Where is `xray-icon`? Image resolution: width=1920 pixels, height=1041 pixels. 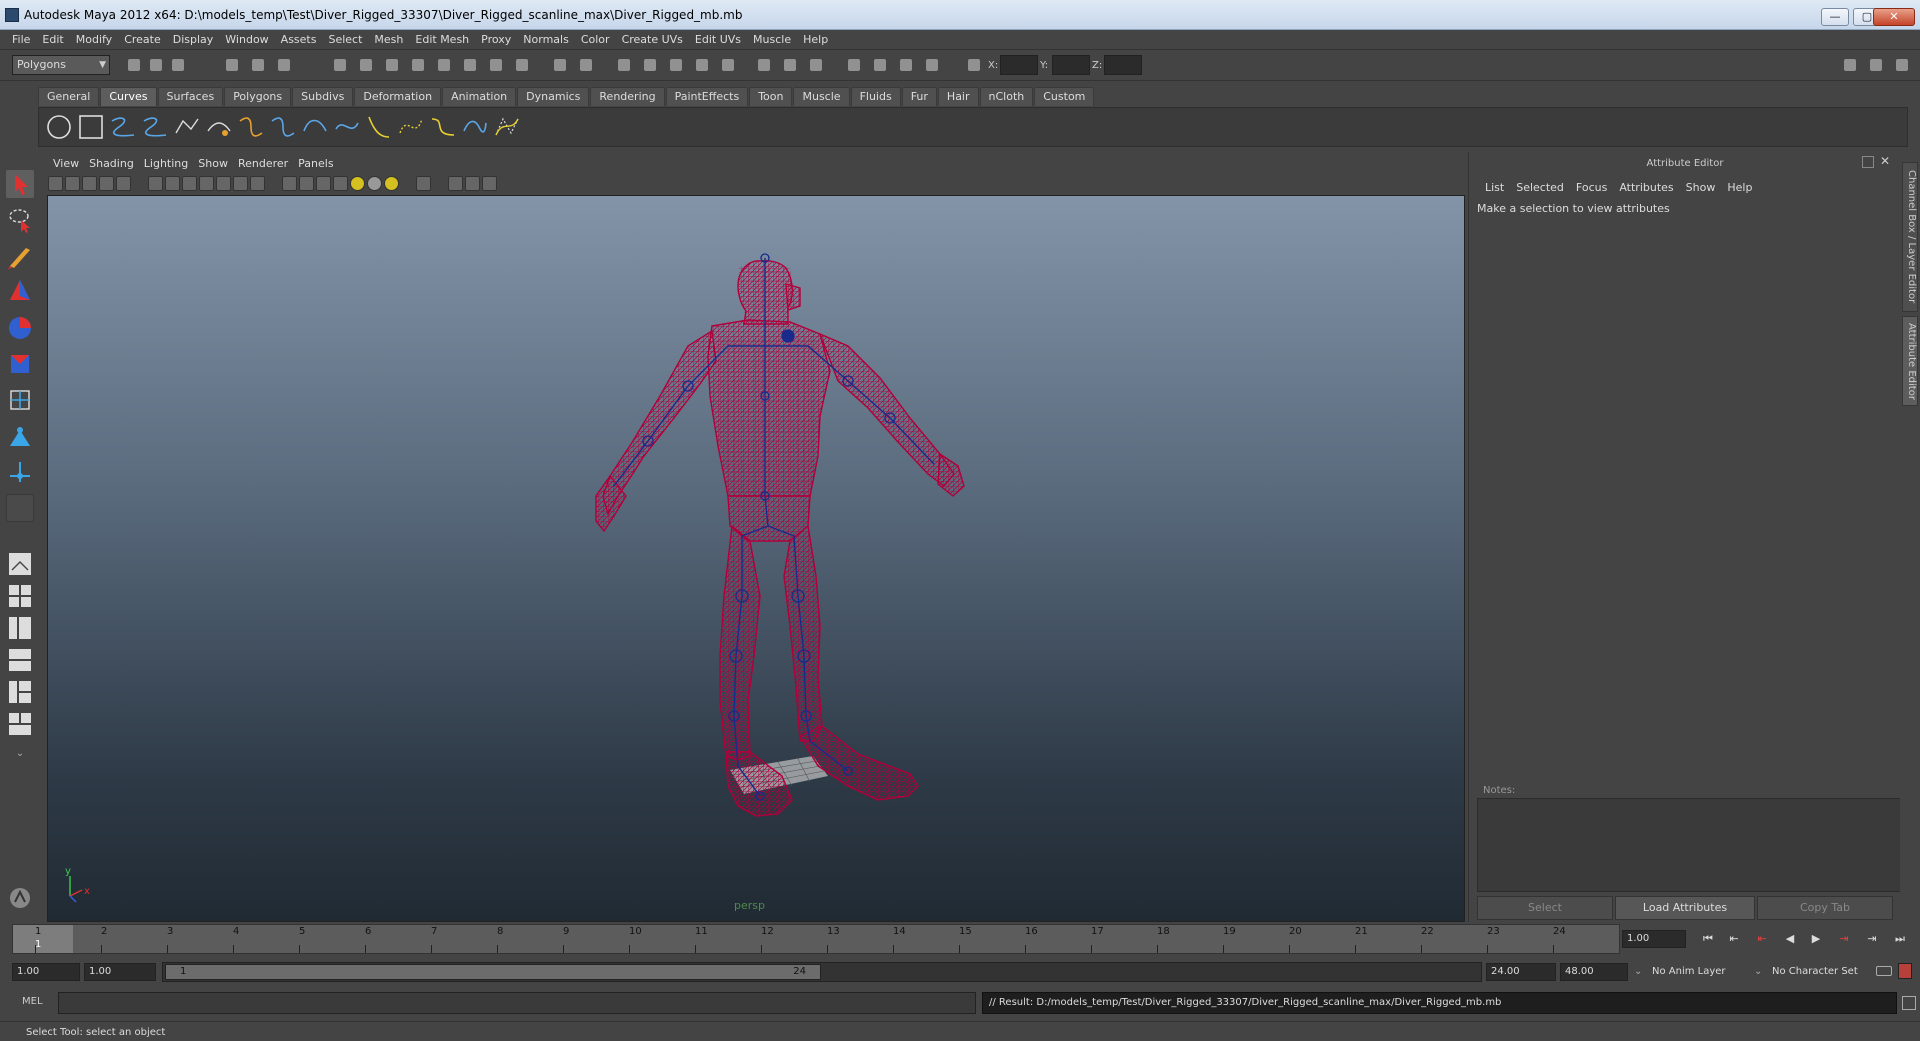
xray-icon is located at coordinates (455, 183).